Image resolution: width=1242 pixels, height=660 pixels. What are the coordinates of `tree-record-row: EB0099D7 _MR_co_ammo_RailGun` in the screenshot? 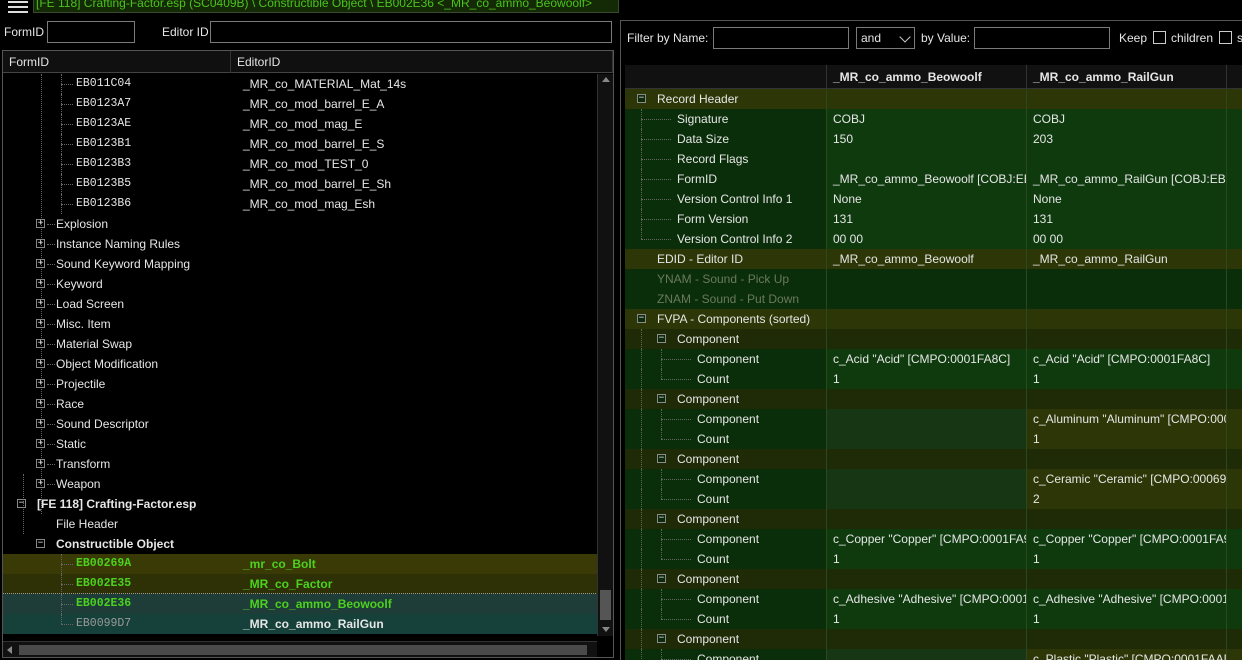 It's located at (300, 624).